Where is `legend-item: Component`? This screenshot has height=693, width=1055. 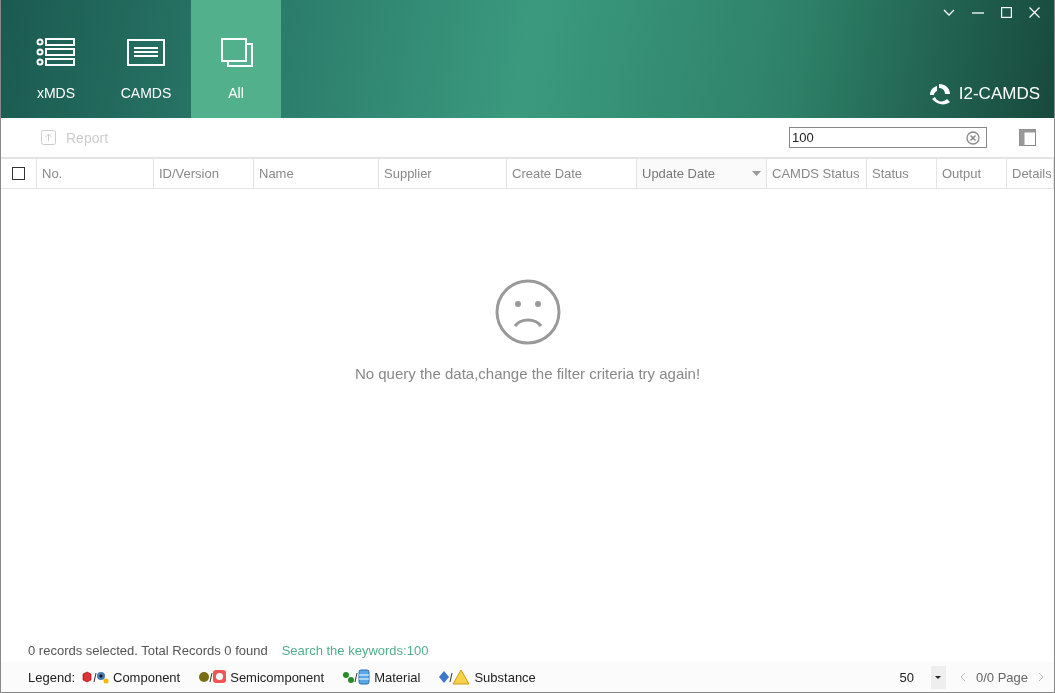 legend-item: Component is located at coordinates (147, 677).